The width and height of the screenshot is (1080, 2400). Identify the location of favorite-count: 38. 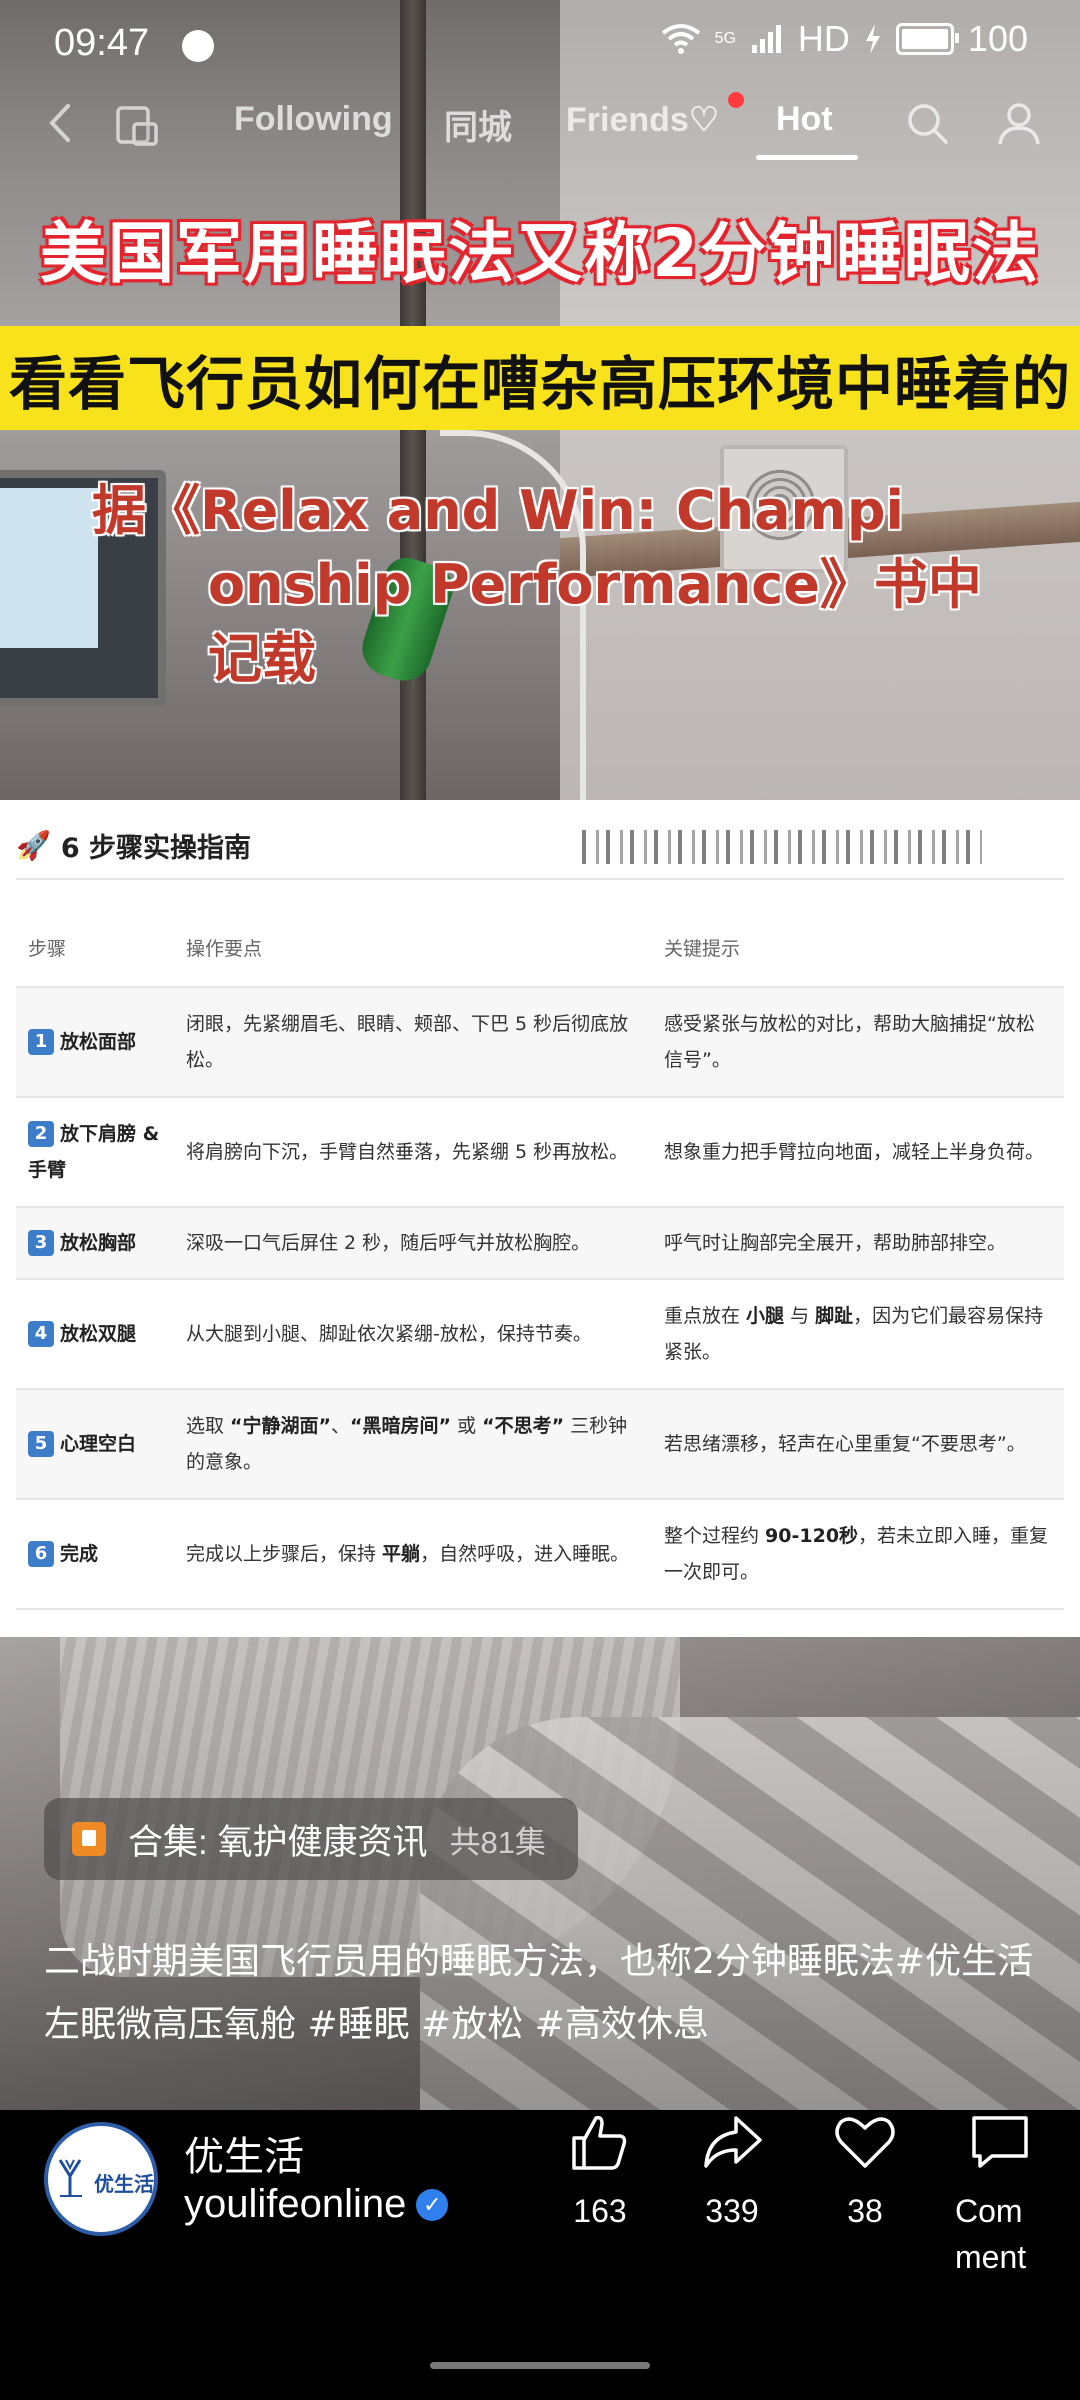
(865, 2211).